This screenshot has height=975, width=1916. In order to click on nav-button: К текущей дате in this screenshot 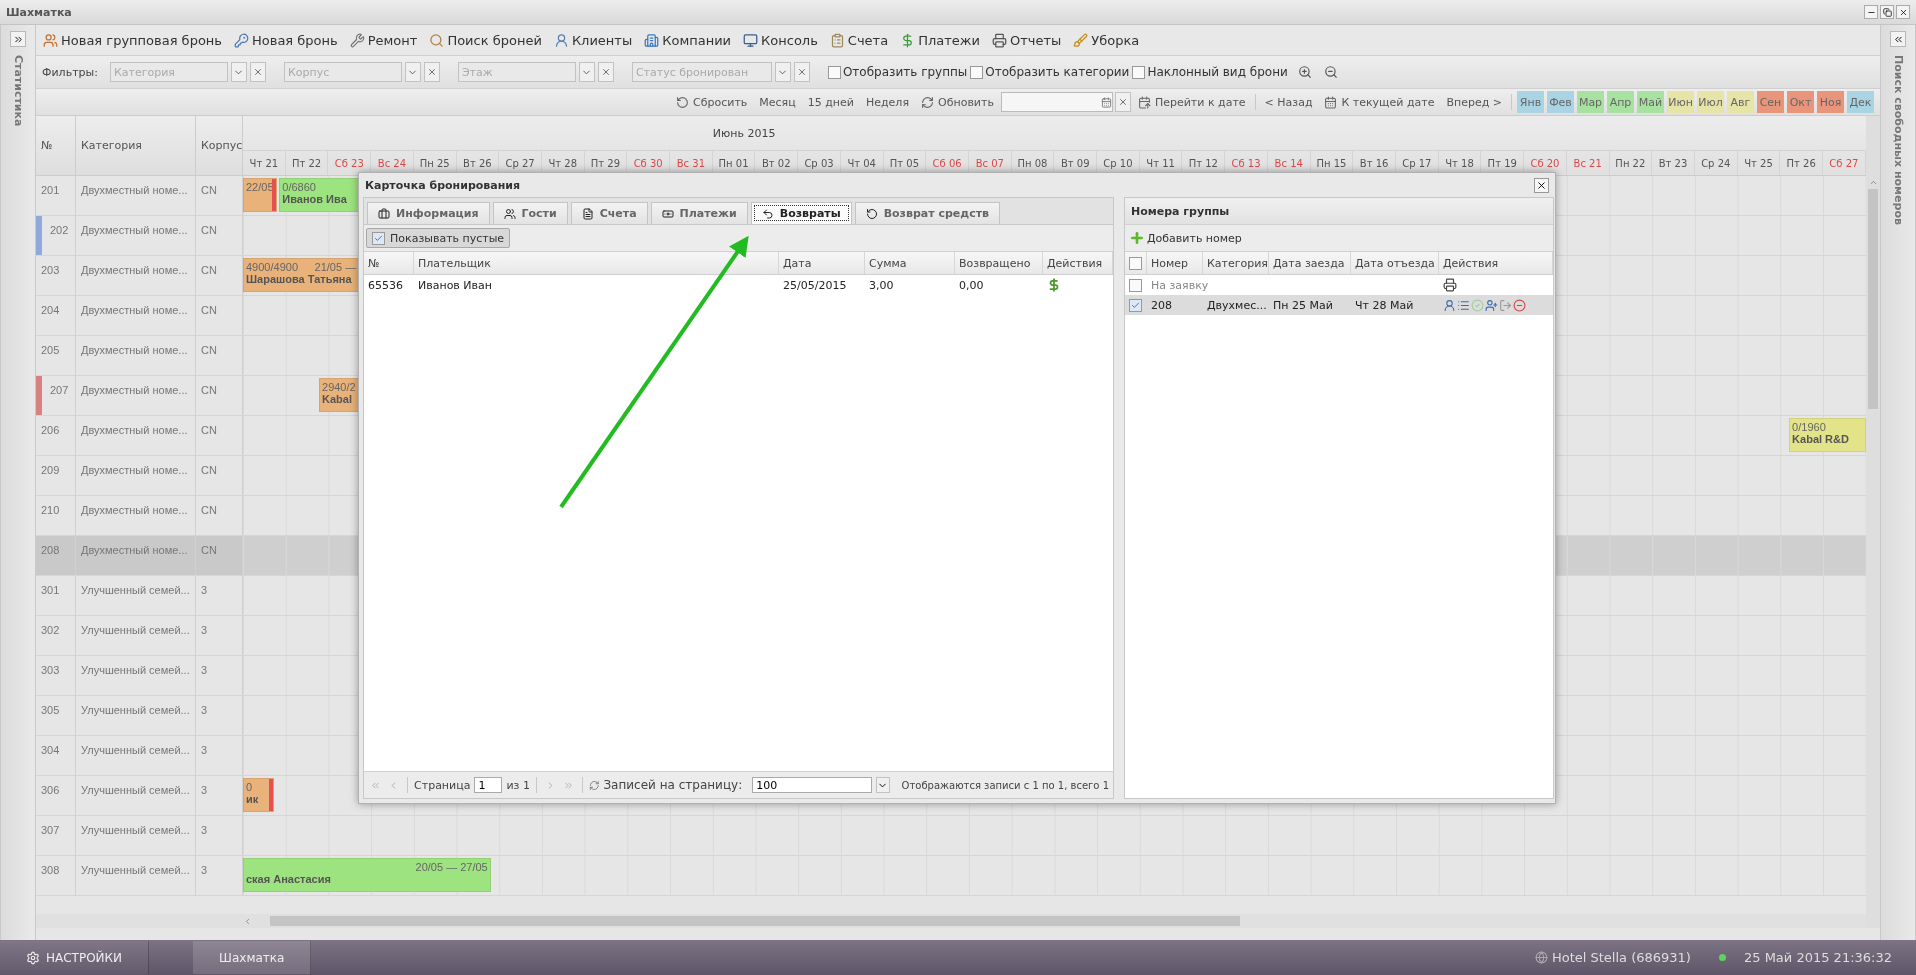, I will do `click(1379, 102)`.